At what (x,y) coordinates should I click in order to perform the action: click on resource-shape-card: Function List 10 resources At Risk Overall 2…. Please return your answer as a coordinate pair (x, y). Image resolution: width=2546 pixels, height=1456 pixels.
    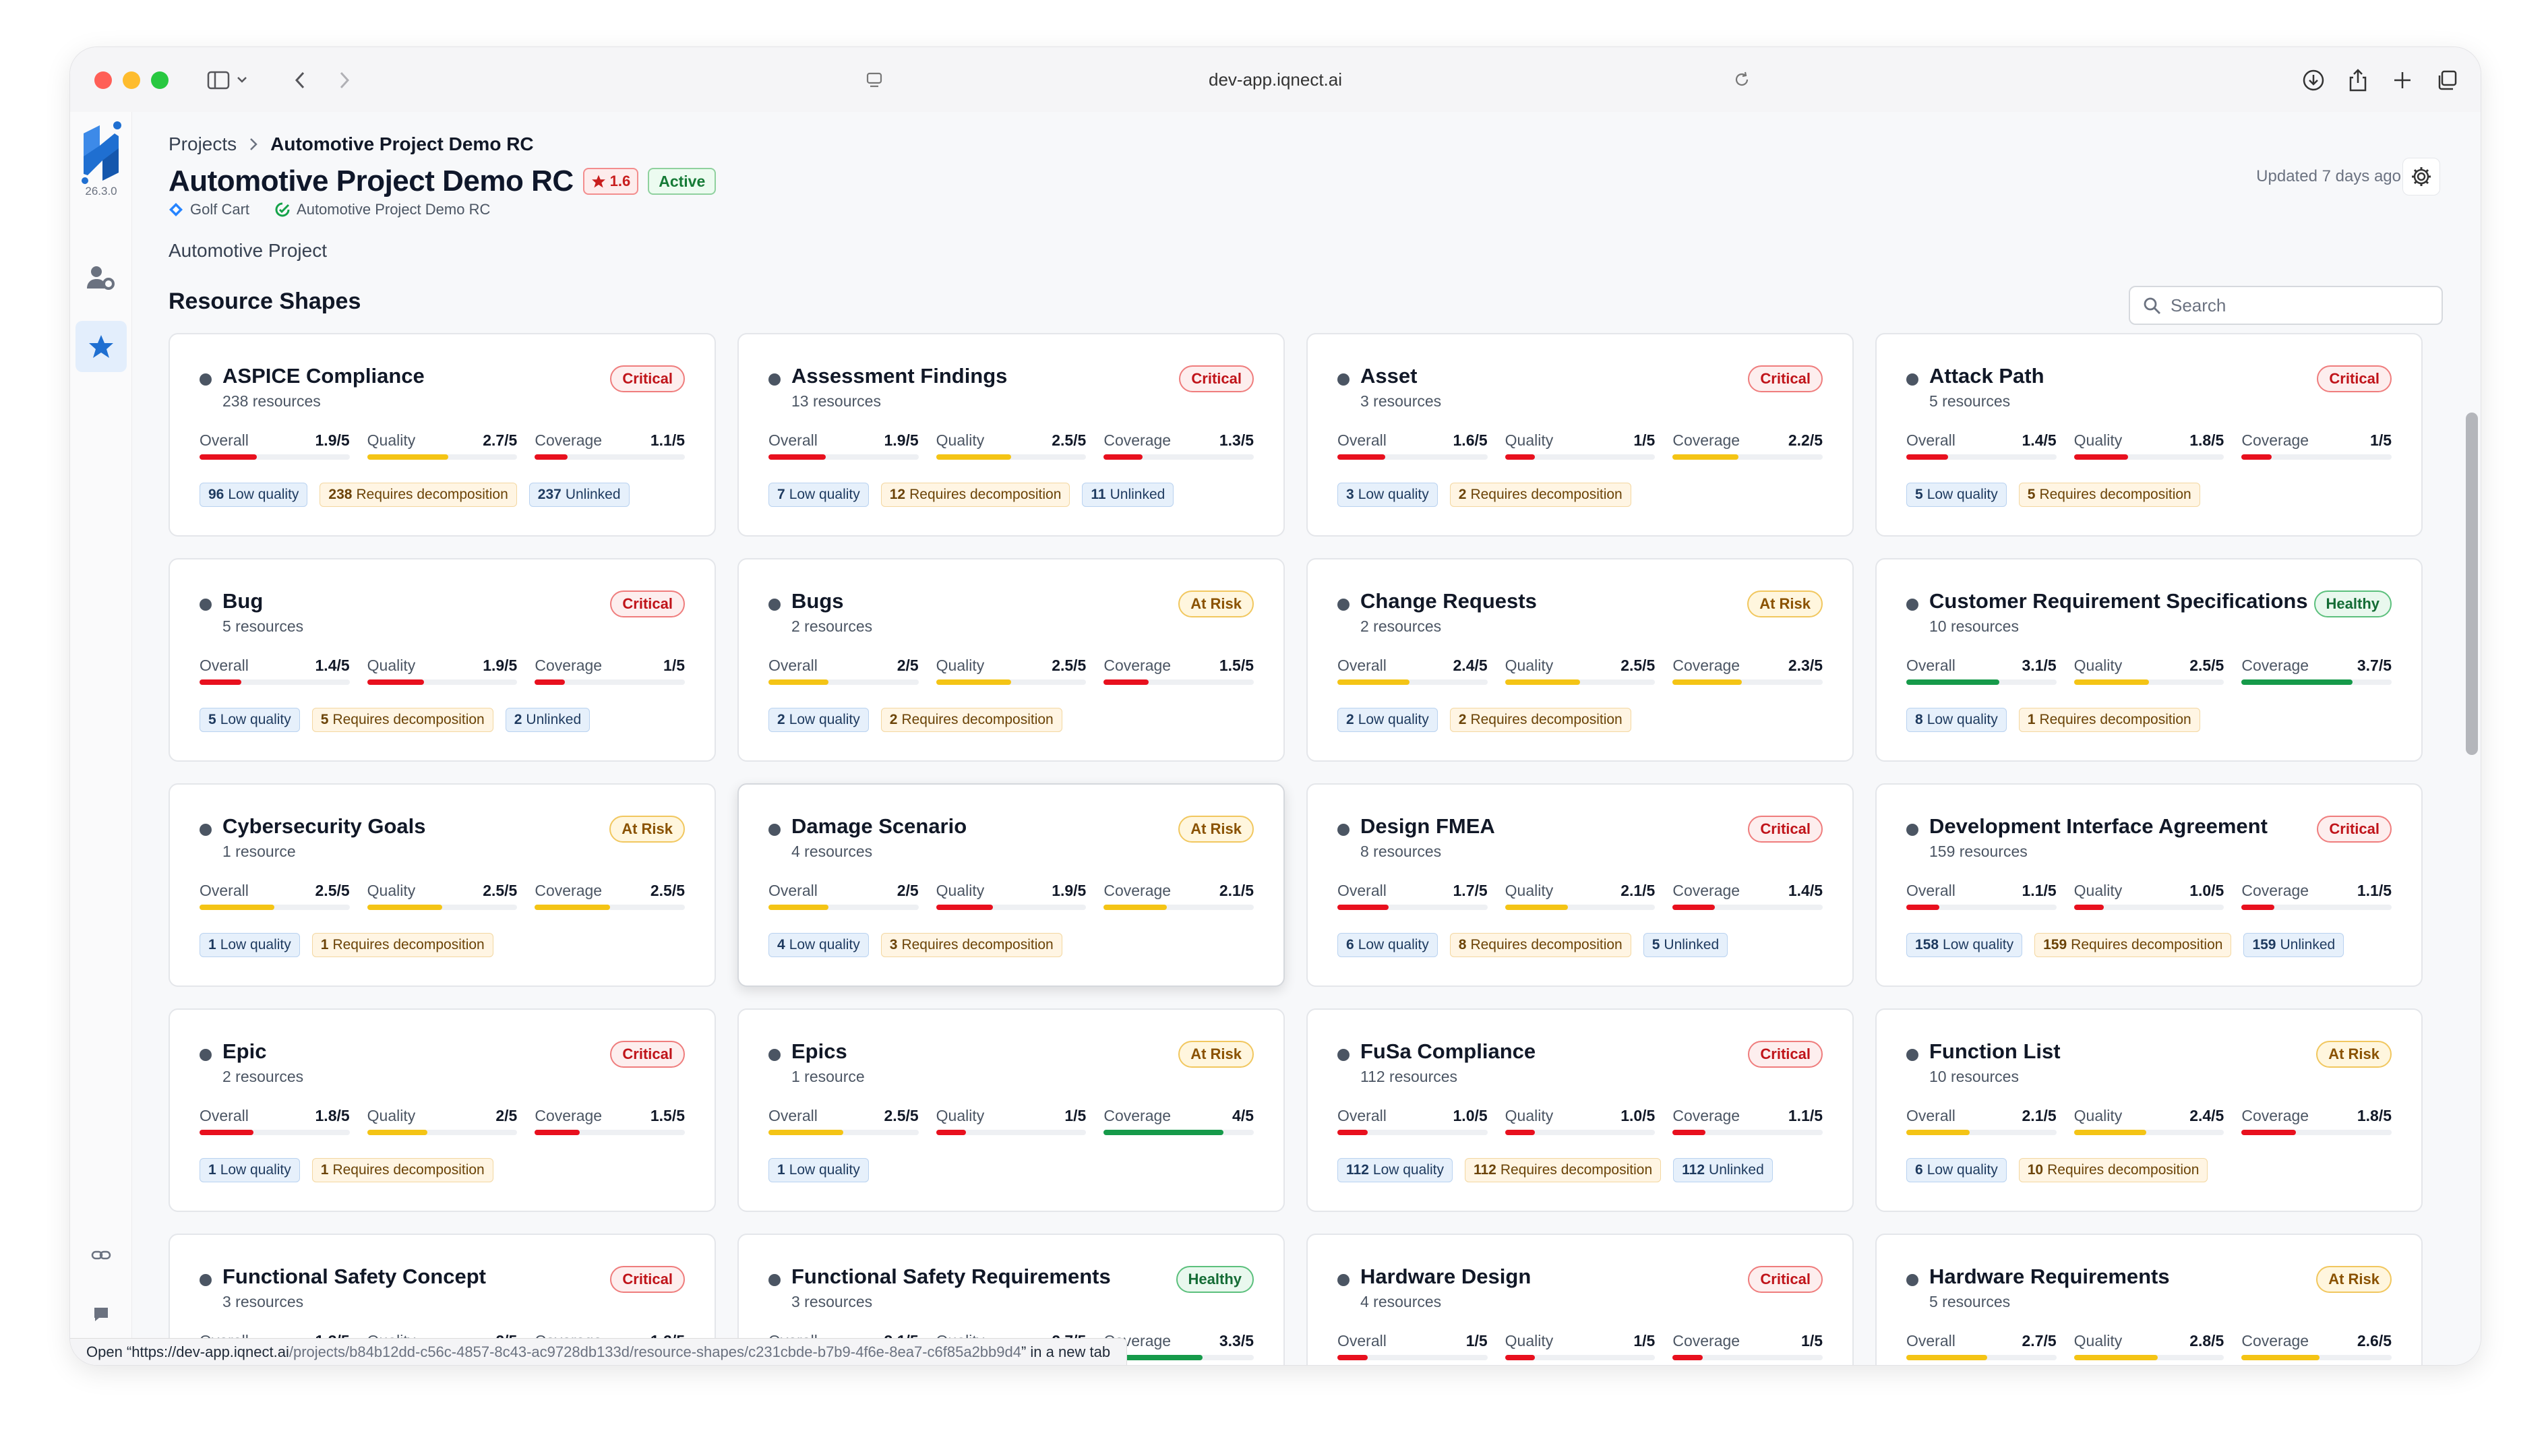
    Looking at the image, I should click on (2149, 1110).